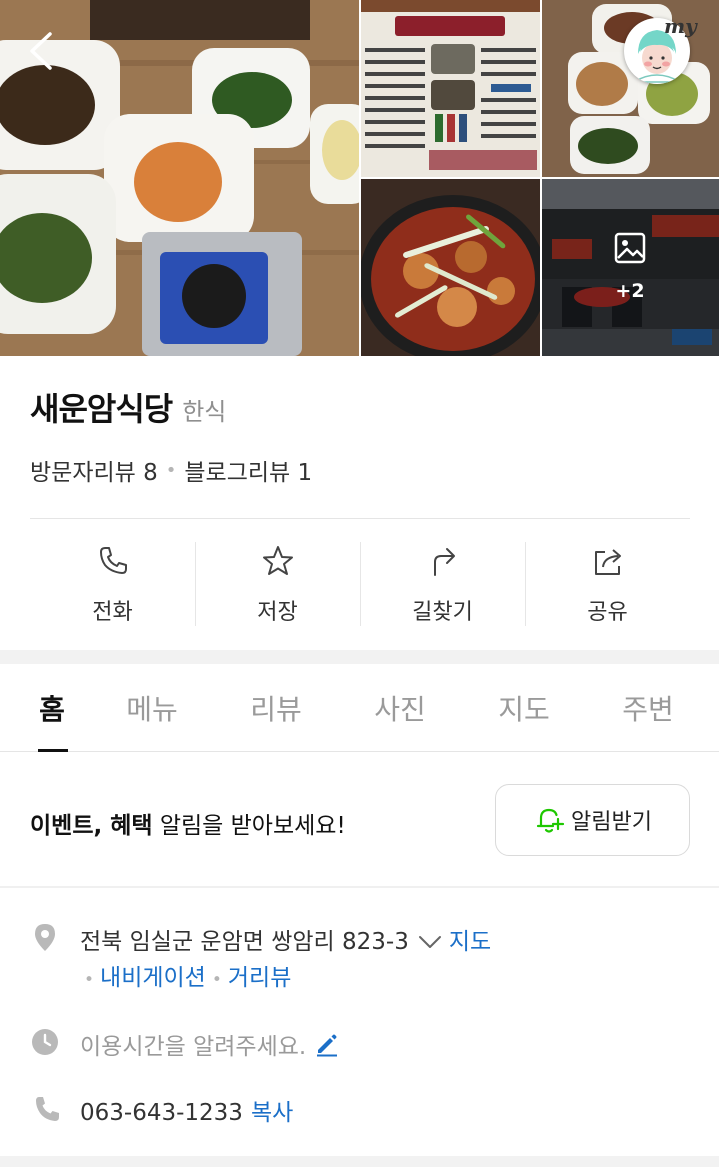 This screenshot has width=719, height=1167. I want to click on action-bar: 전화 저장 길찾기 공유, so click(360, 583).